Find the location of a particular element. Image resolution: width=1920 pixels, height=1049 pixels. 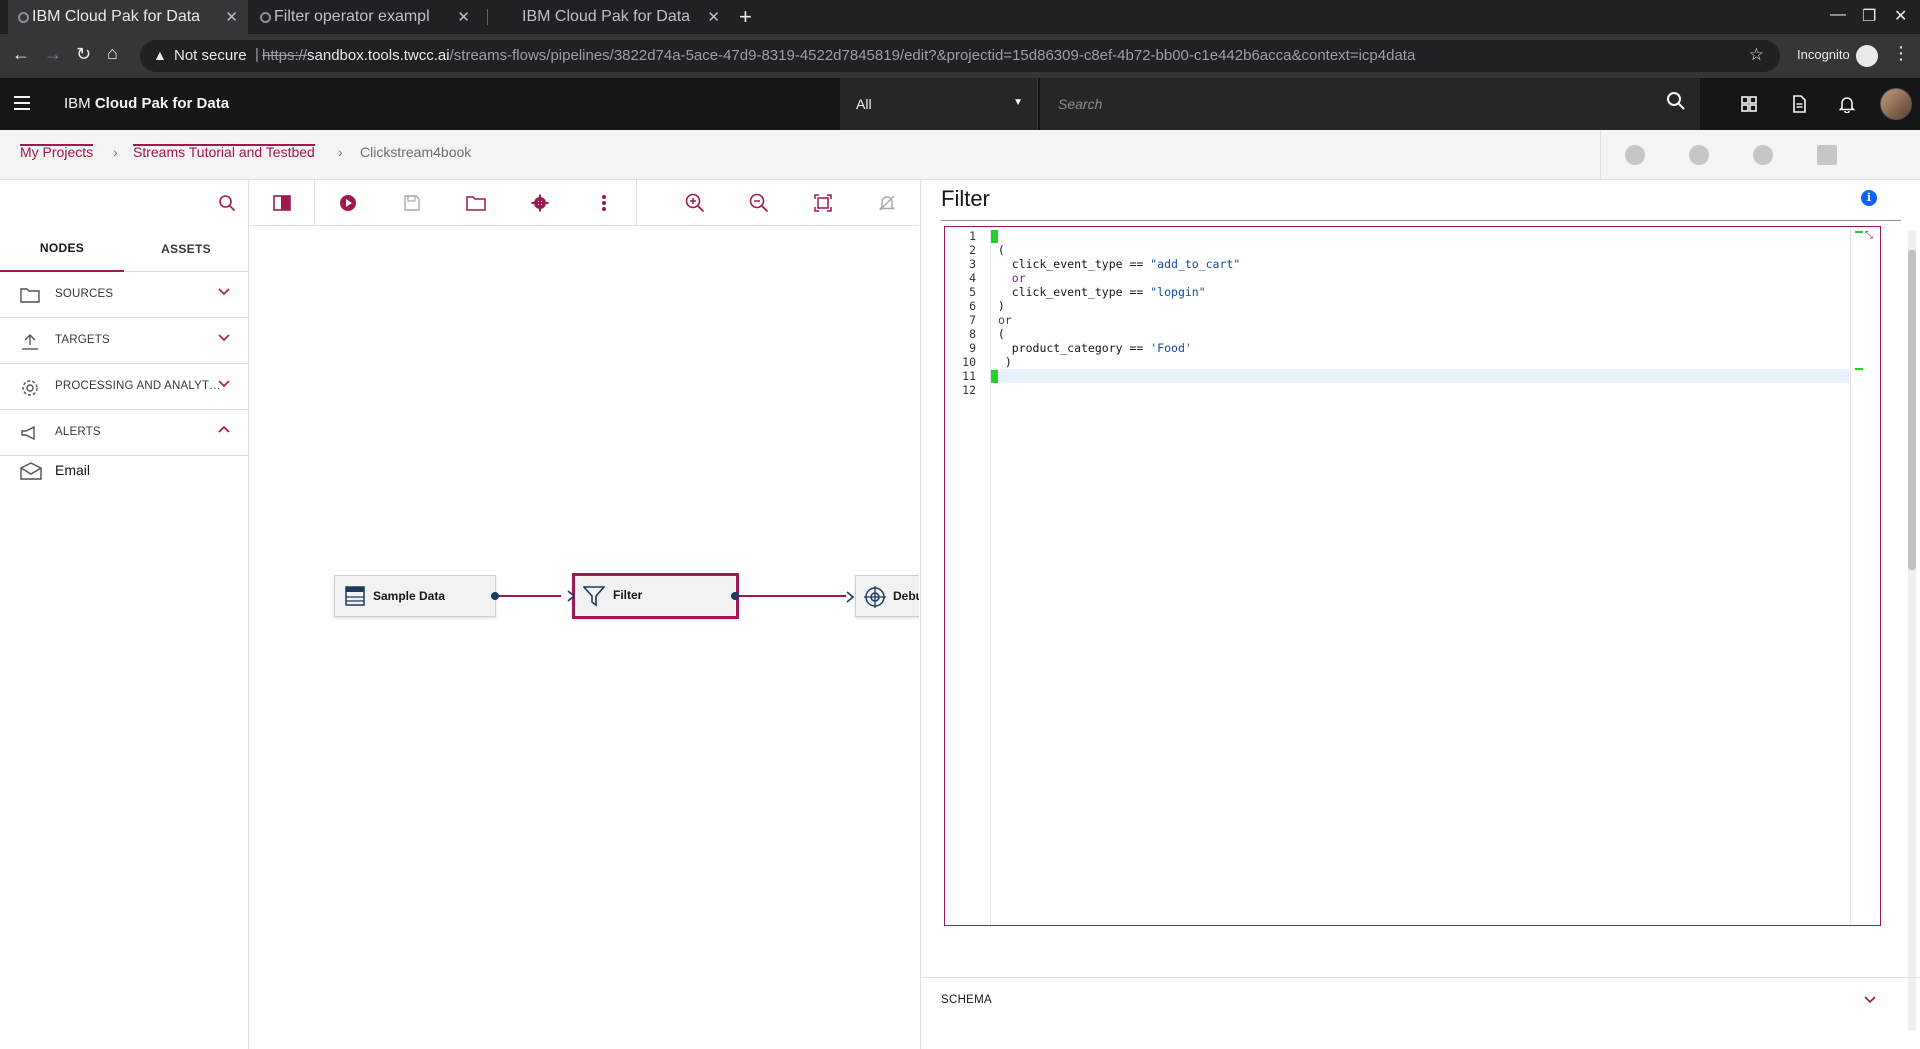

back-icon: ← is located at coordinates (21, 54).